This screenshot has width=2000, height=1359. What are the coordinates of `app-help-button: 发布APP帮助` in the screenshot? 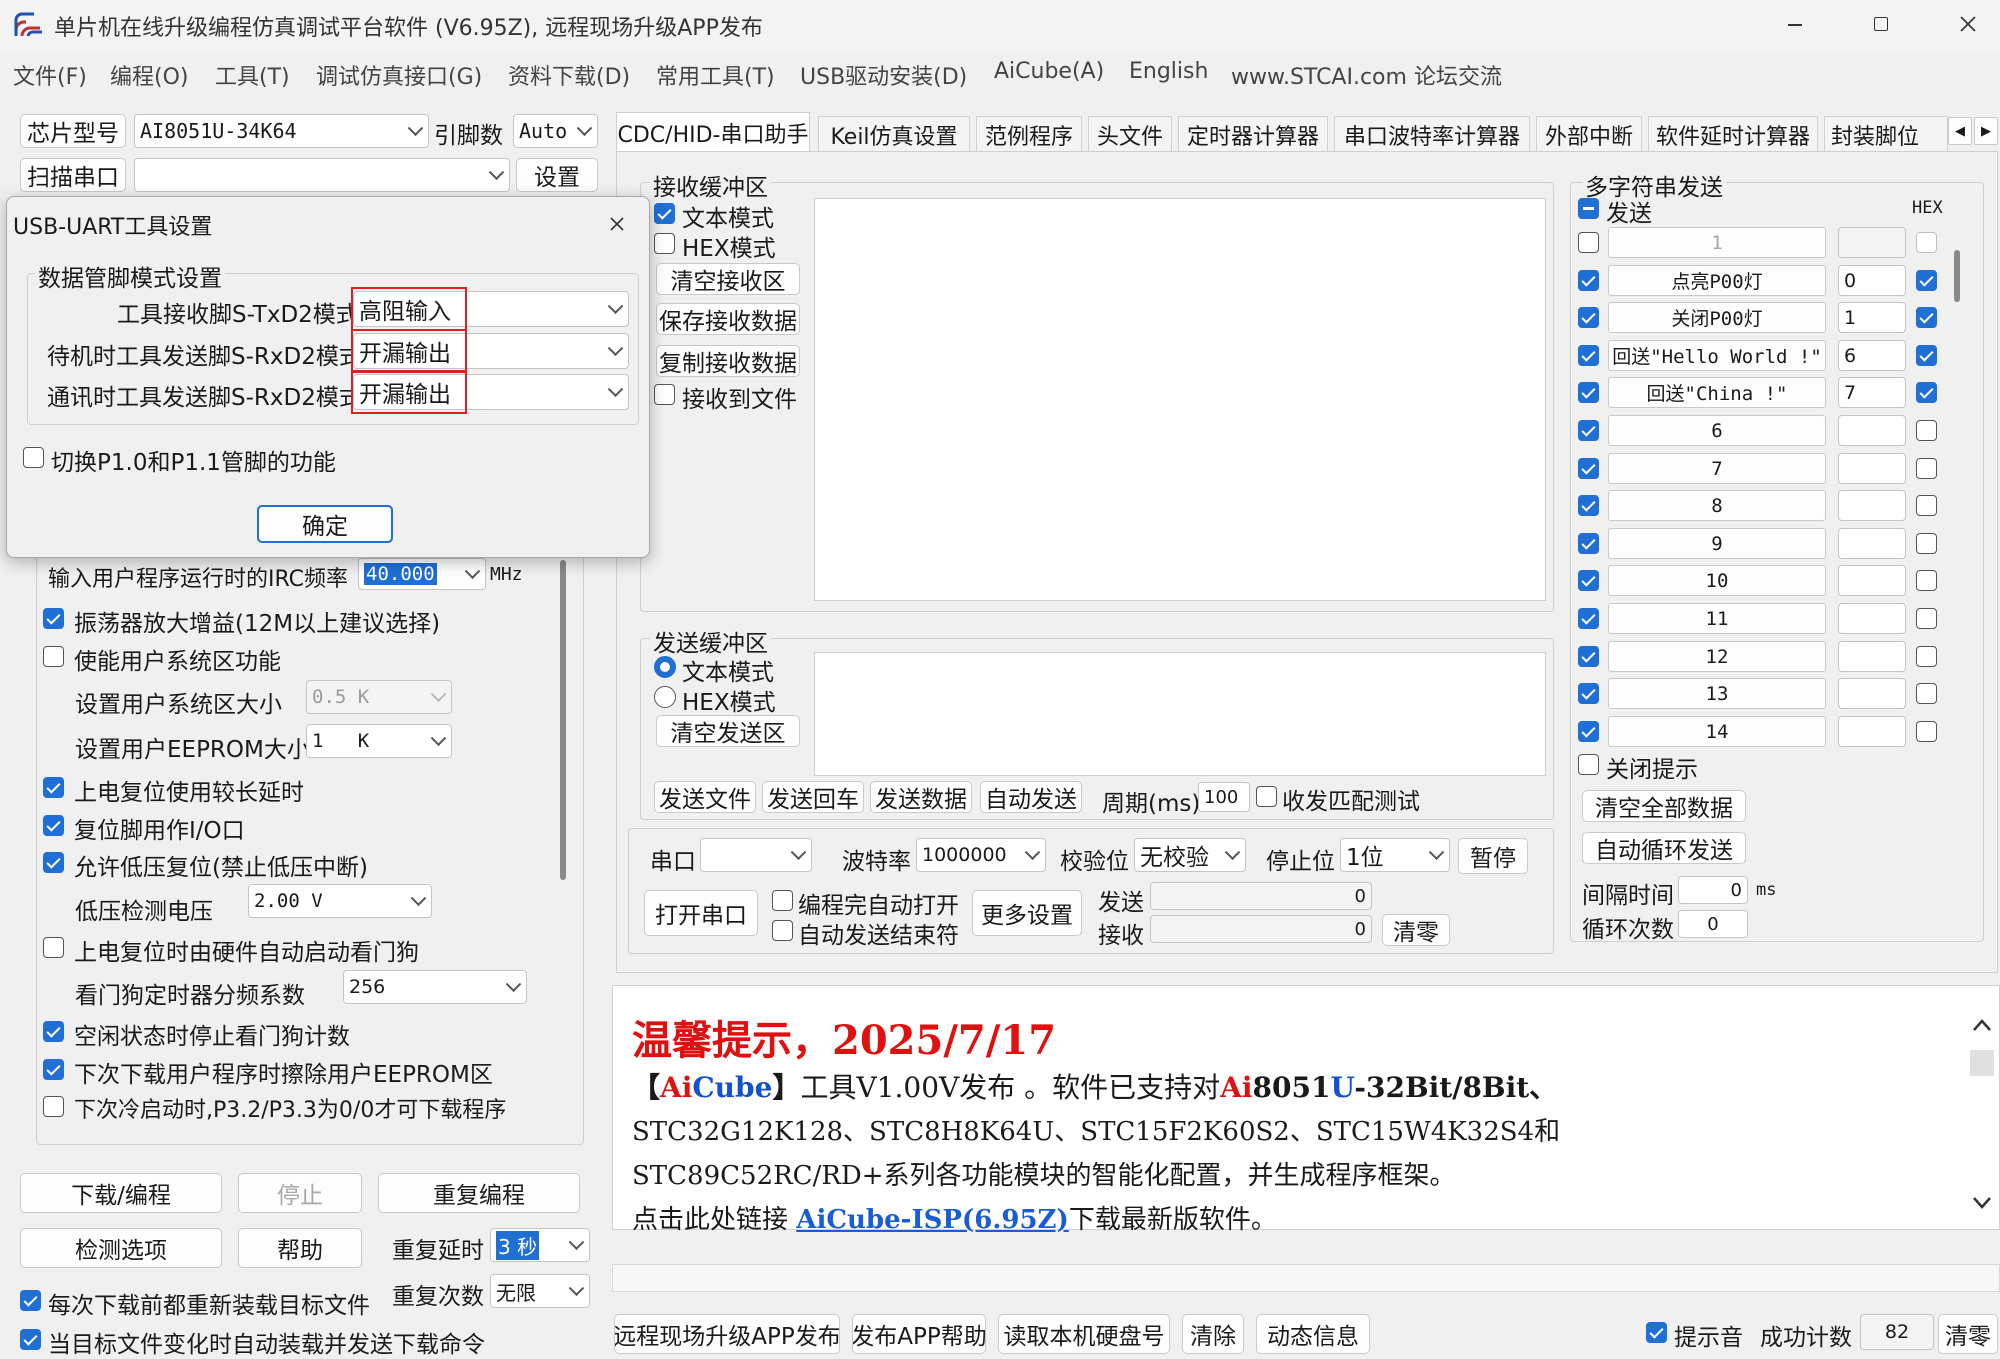 It's located at (919, 1334).